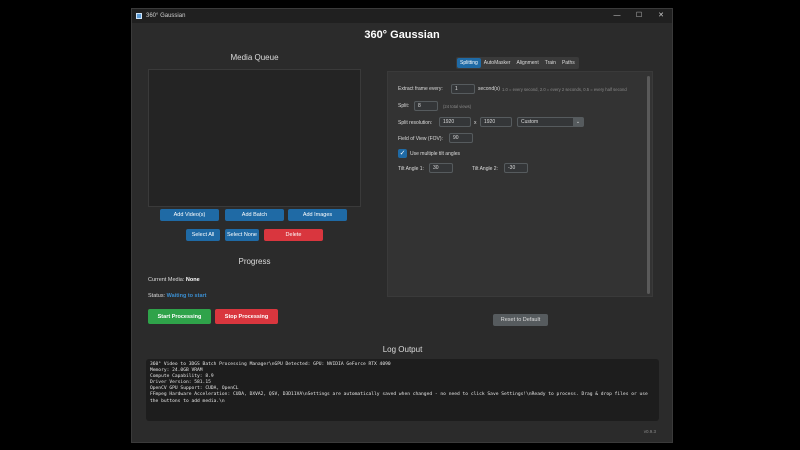  I want to click on progress-title: Progress, so click(254, 261).